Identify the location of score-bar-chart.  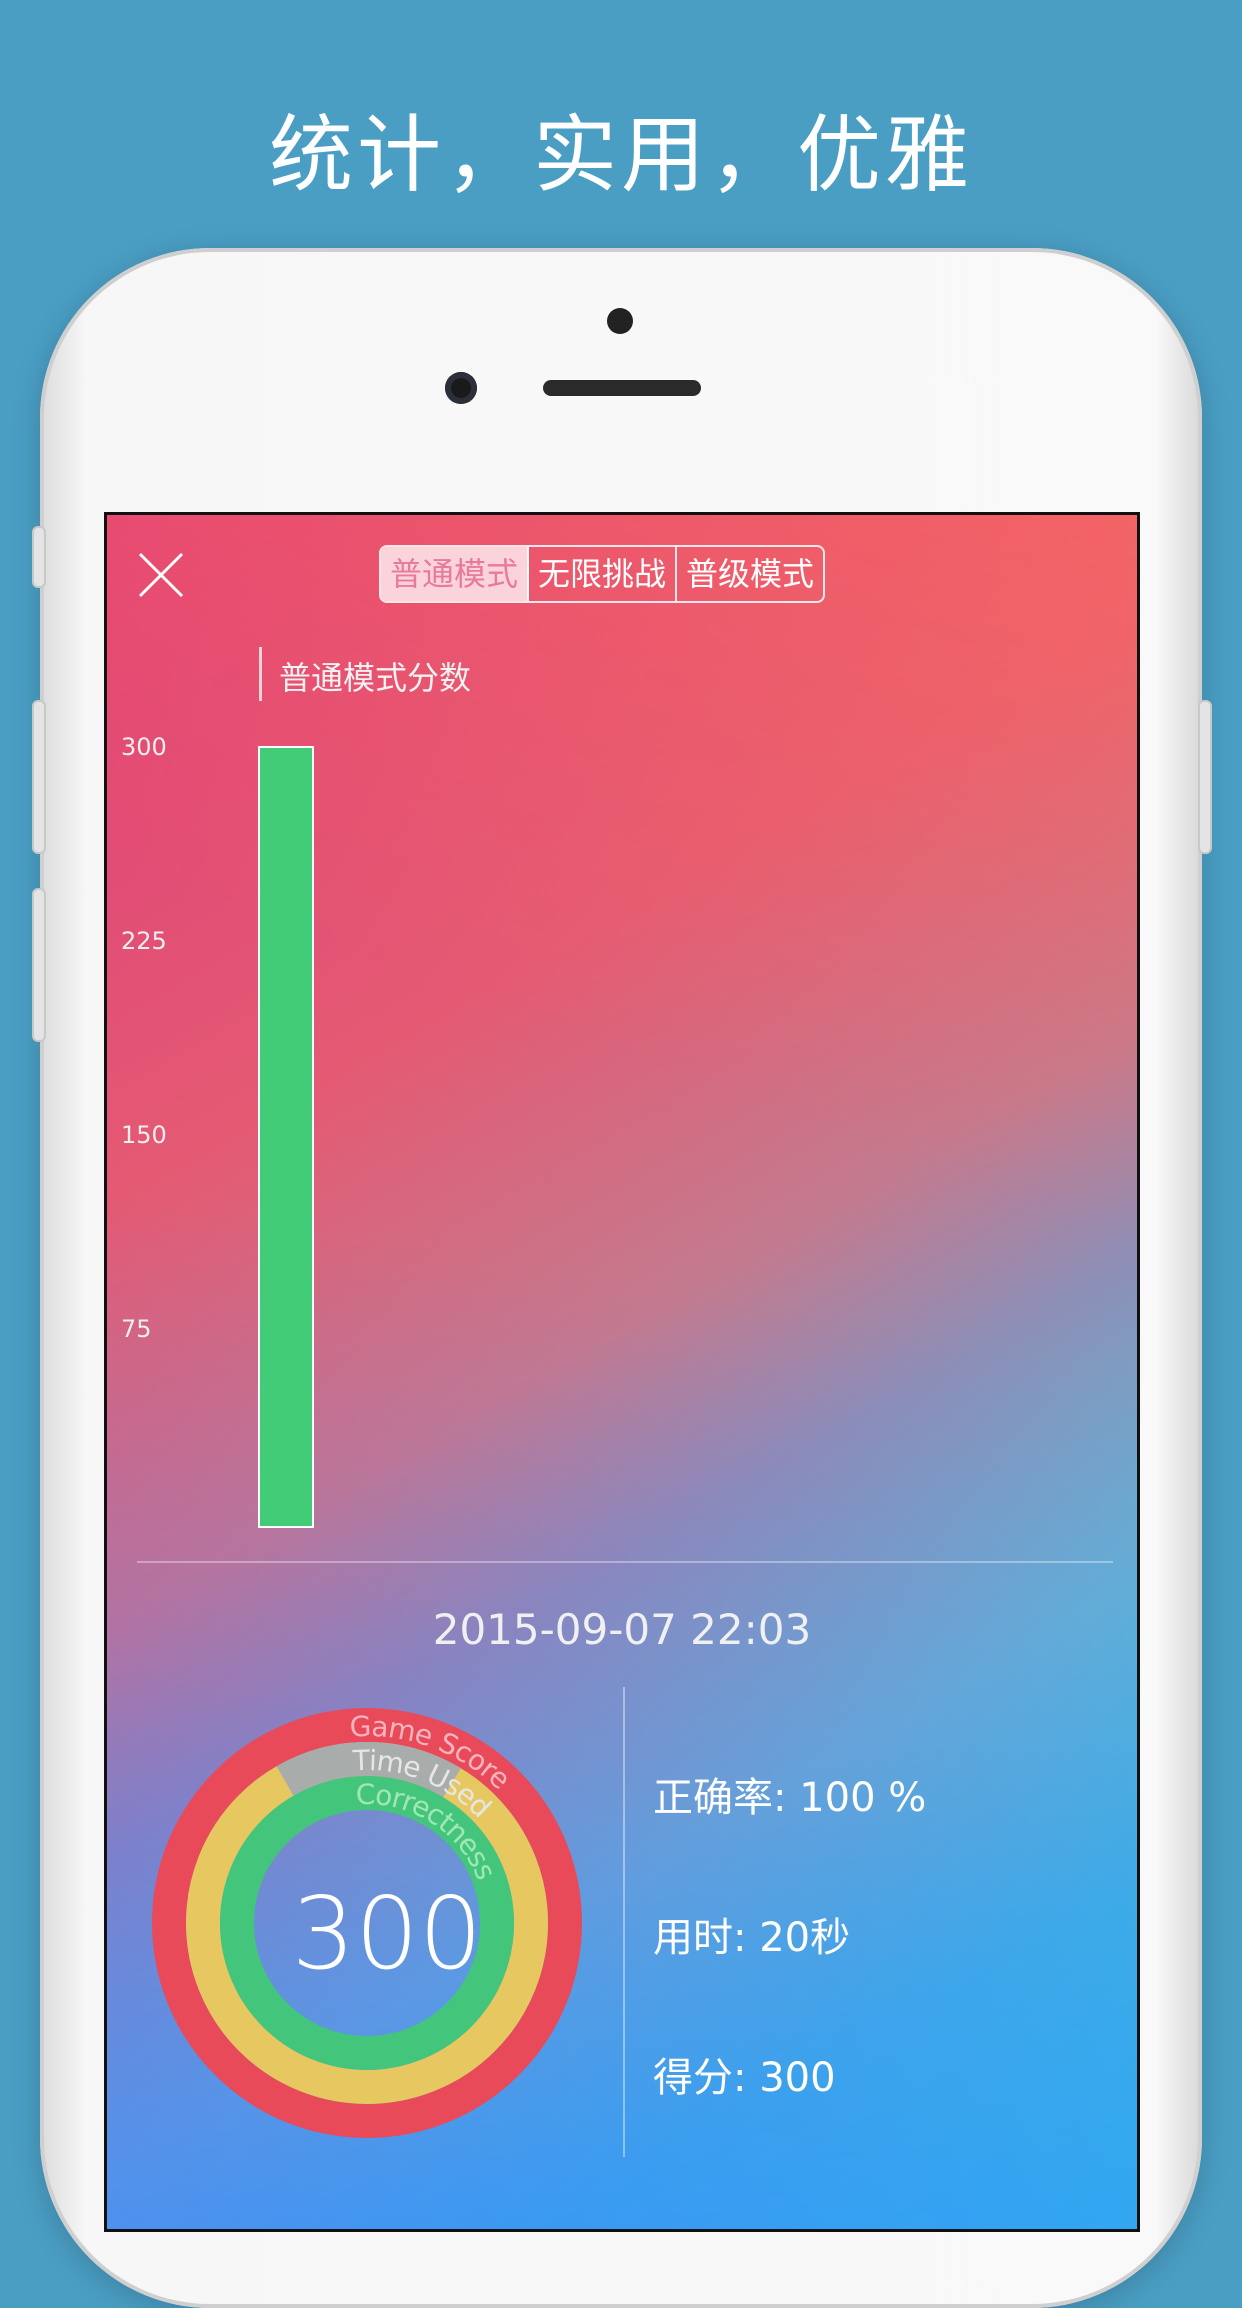
(286, 1137).